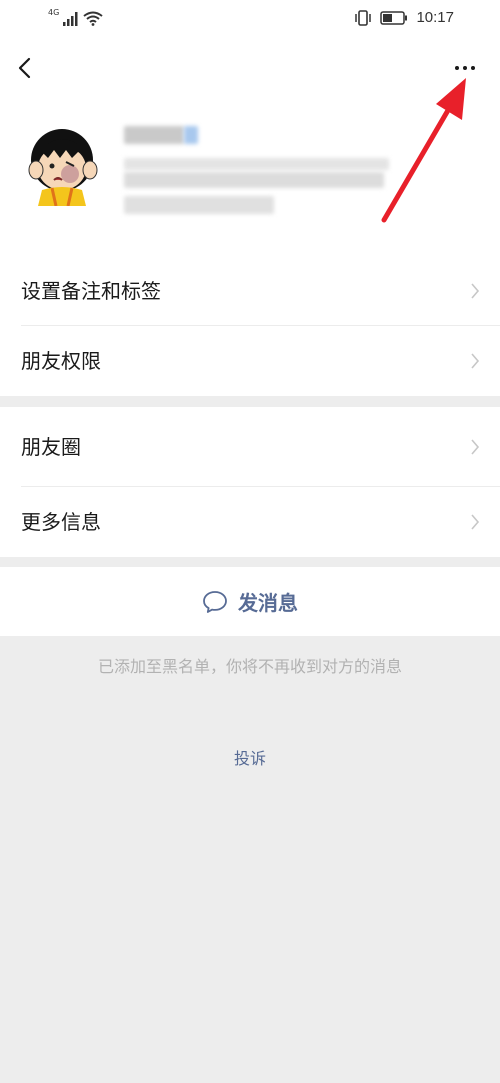 The width and height of the screenshot is (500, 1083). What do you see at coordinates (268, 603) in the screenshot?
I see `send-message-label: 发消息` at bounding box center [268, 603].